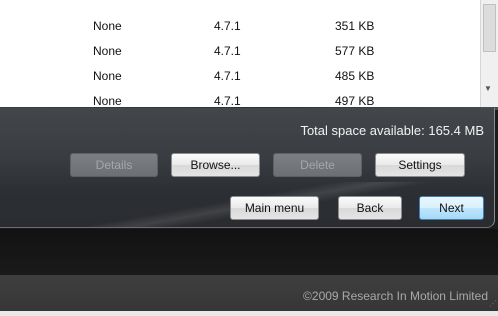 This screenshot has width=498, height=316. Describe the element at coordinates (355, 100) in the screenshot. I see `size-cell: 497 KB` at that location.